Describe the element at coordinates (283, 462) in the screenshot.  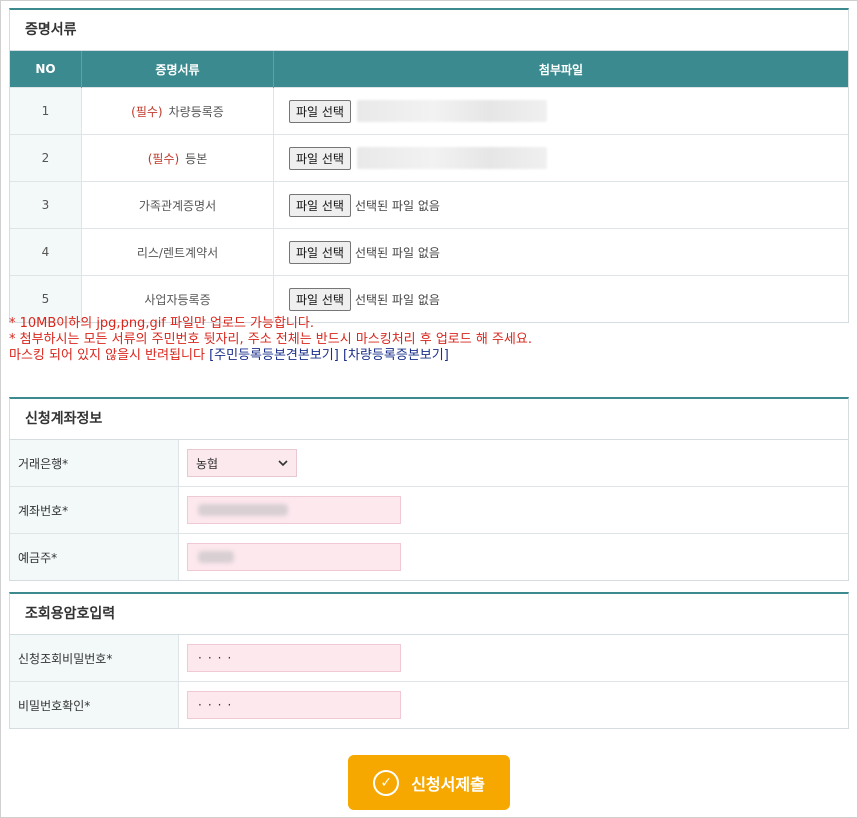
I see `chevron-down-icon` at that location.